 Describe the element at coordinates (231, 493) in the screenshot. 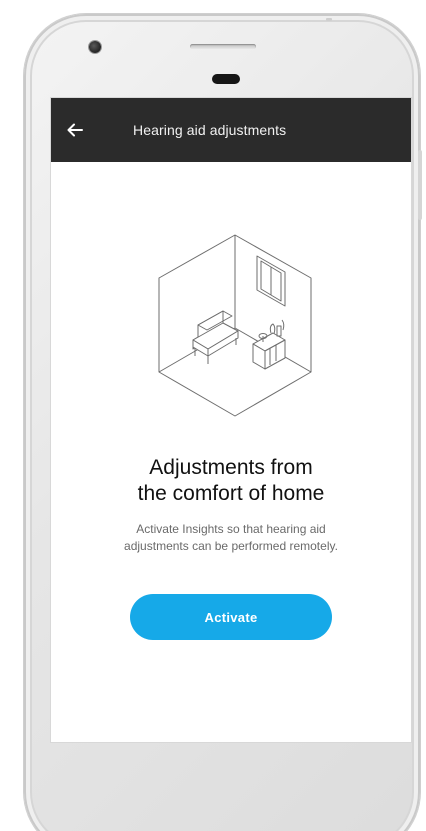

I see `headline-line-2: the comfort of home` at that location.